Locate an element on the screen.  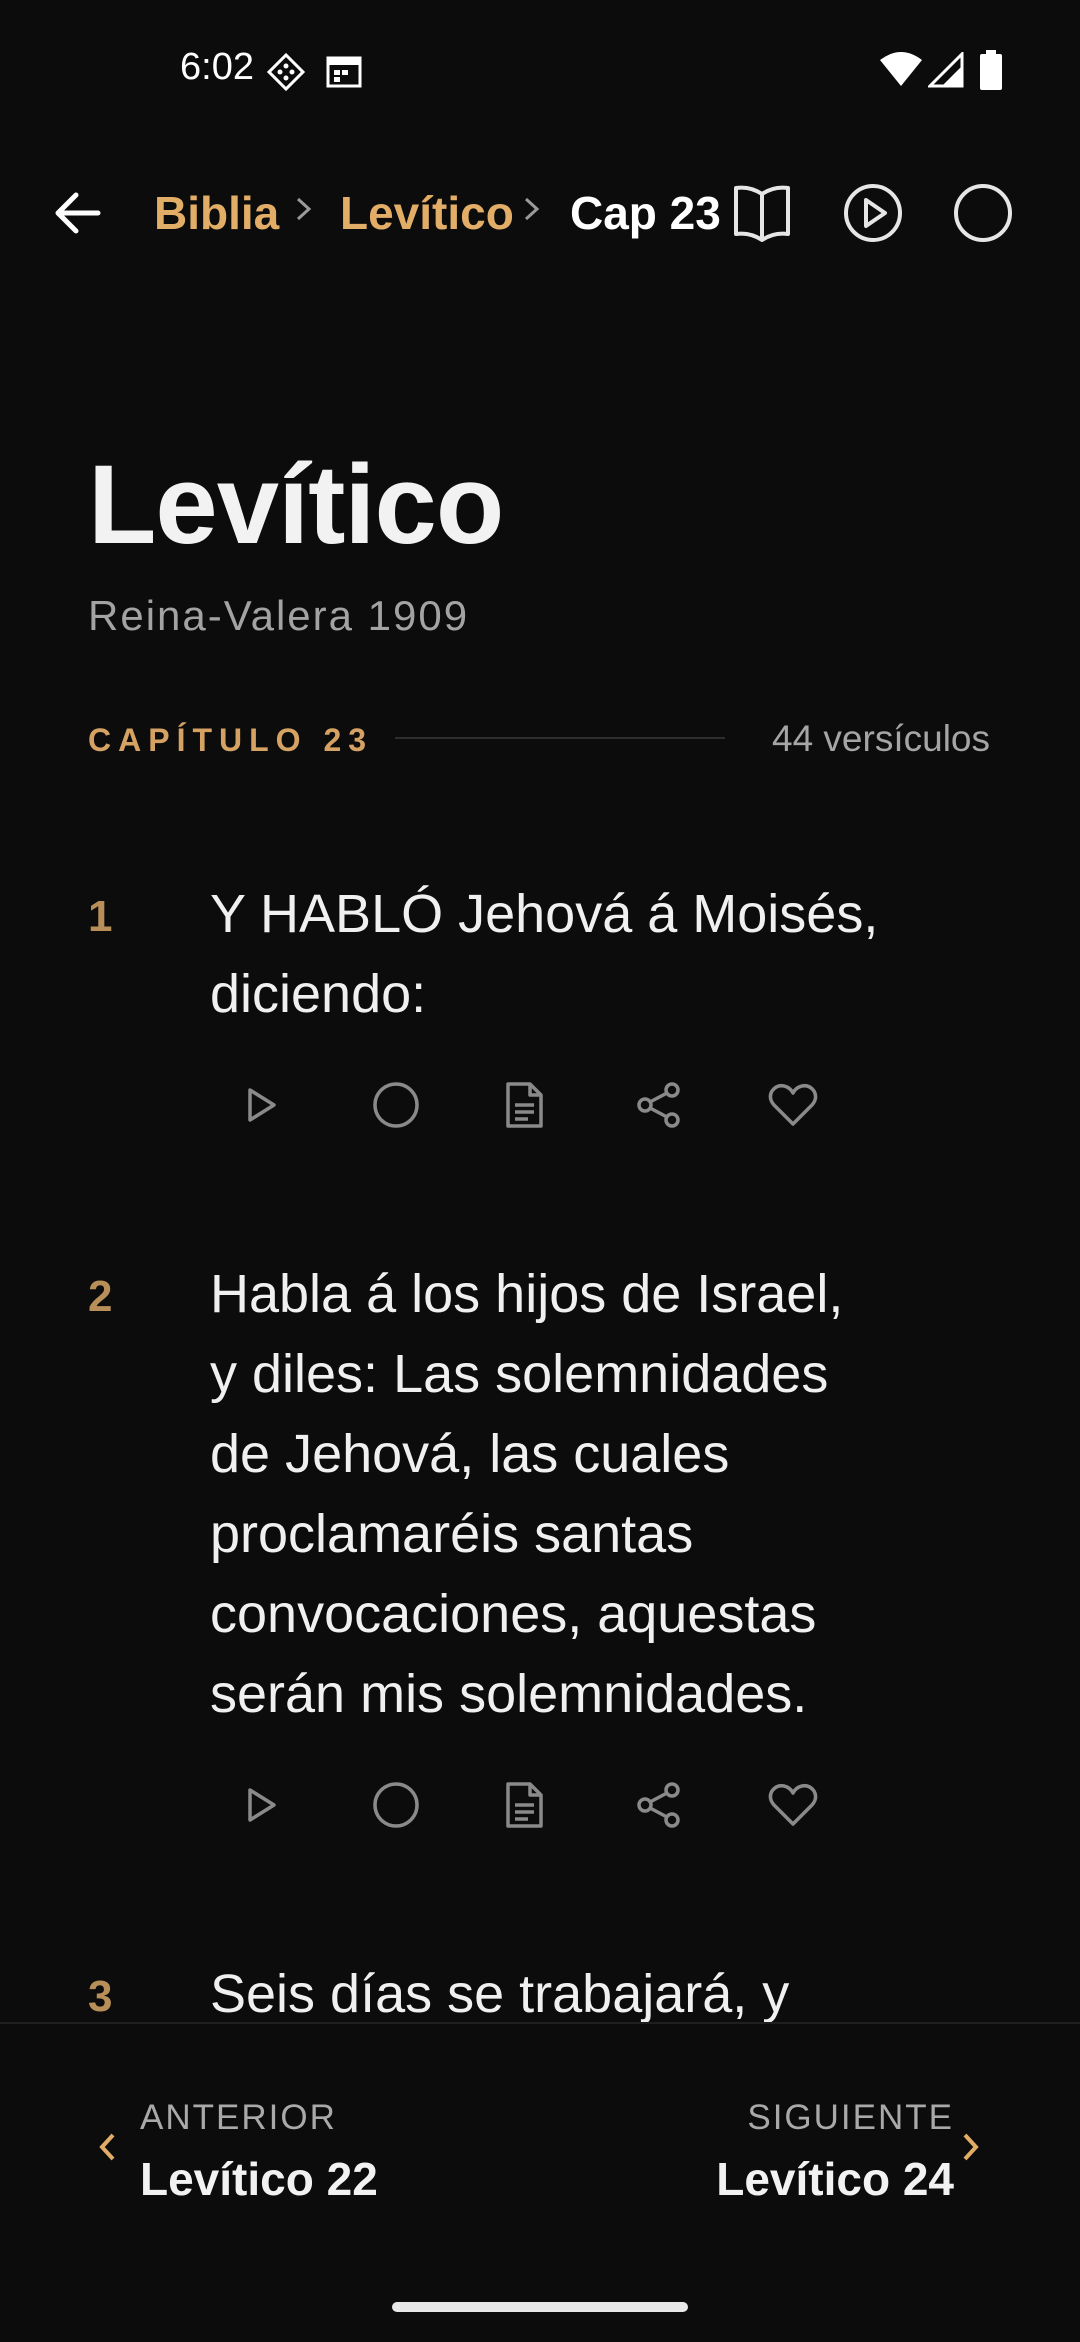
circle-button is located at coordinates (983, 213).